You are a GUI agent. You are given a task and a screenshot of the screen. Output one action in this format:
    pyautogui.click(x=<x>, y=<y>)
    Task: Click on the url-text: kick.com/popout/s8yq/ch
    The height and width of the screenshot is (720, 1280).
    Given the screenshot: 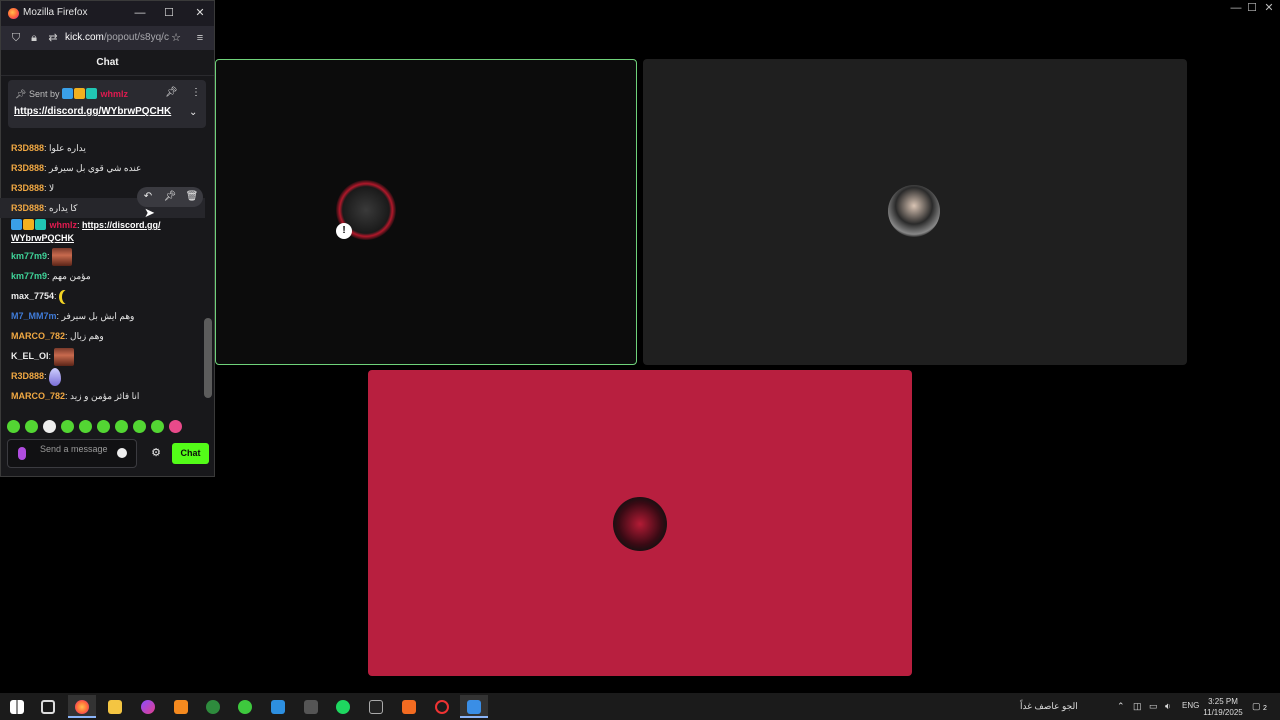 What is the action you would take?
    pyautogui.click(x=117, y=37)
    